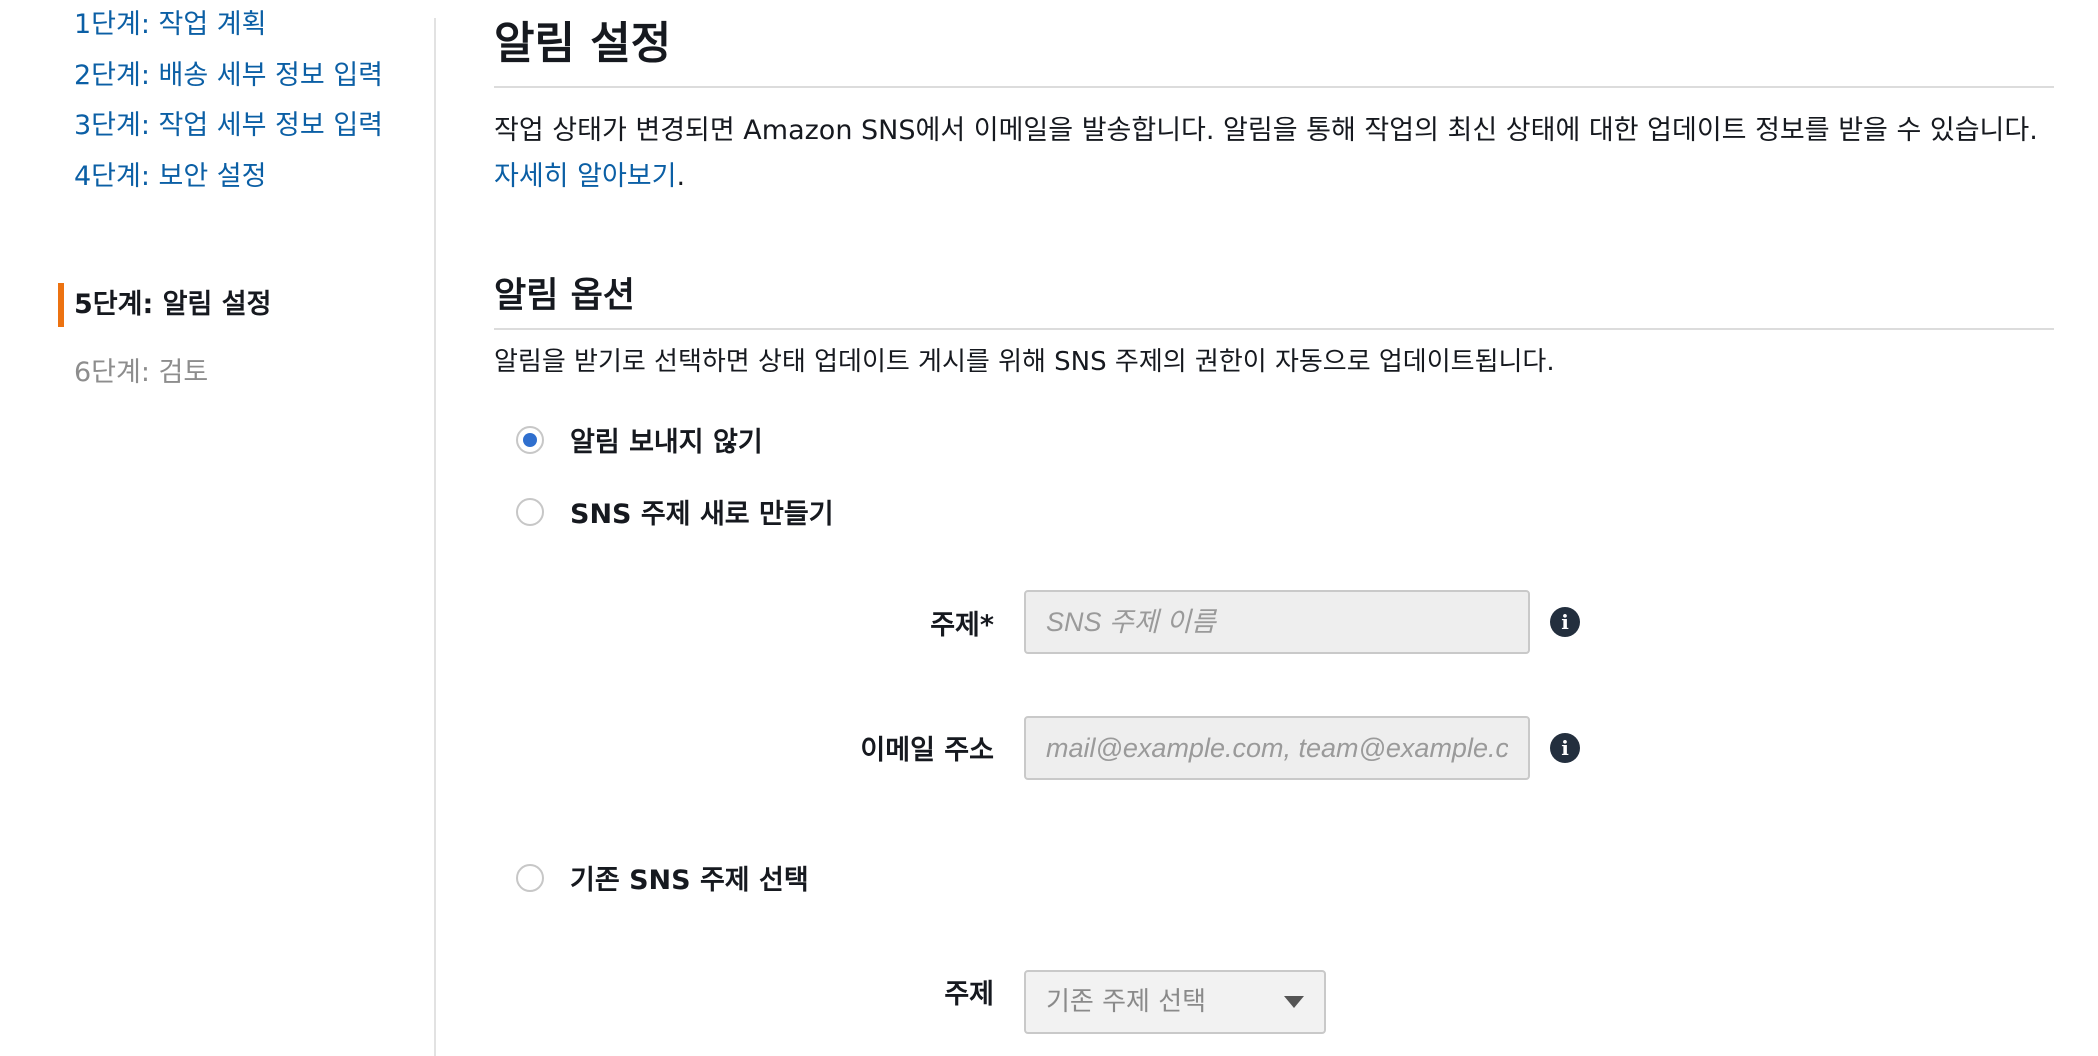 The height and width of the screenshot is (1056, 2098). Describe the element at coordinates (61, 305) in the screenshot. I see `active-step-marker` at that location.